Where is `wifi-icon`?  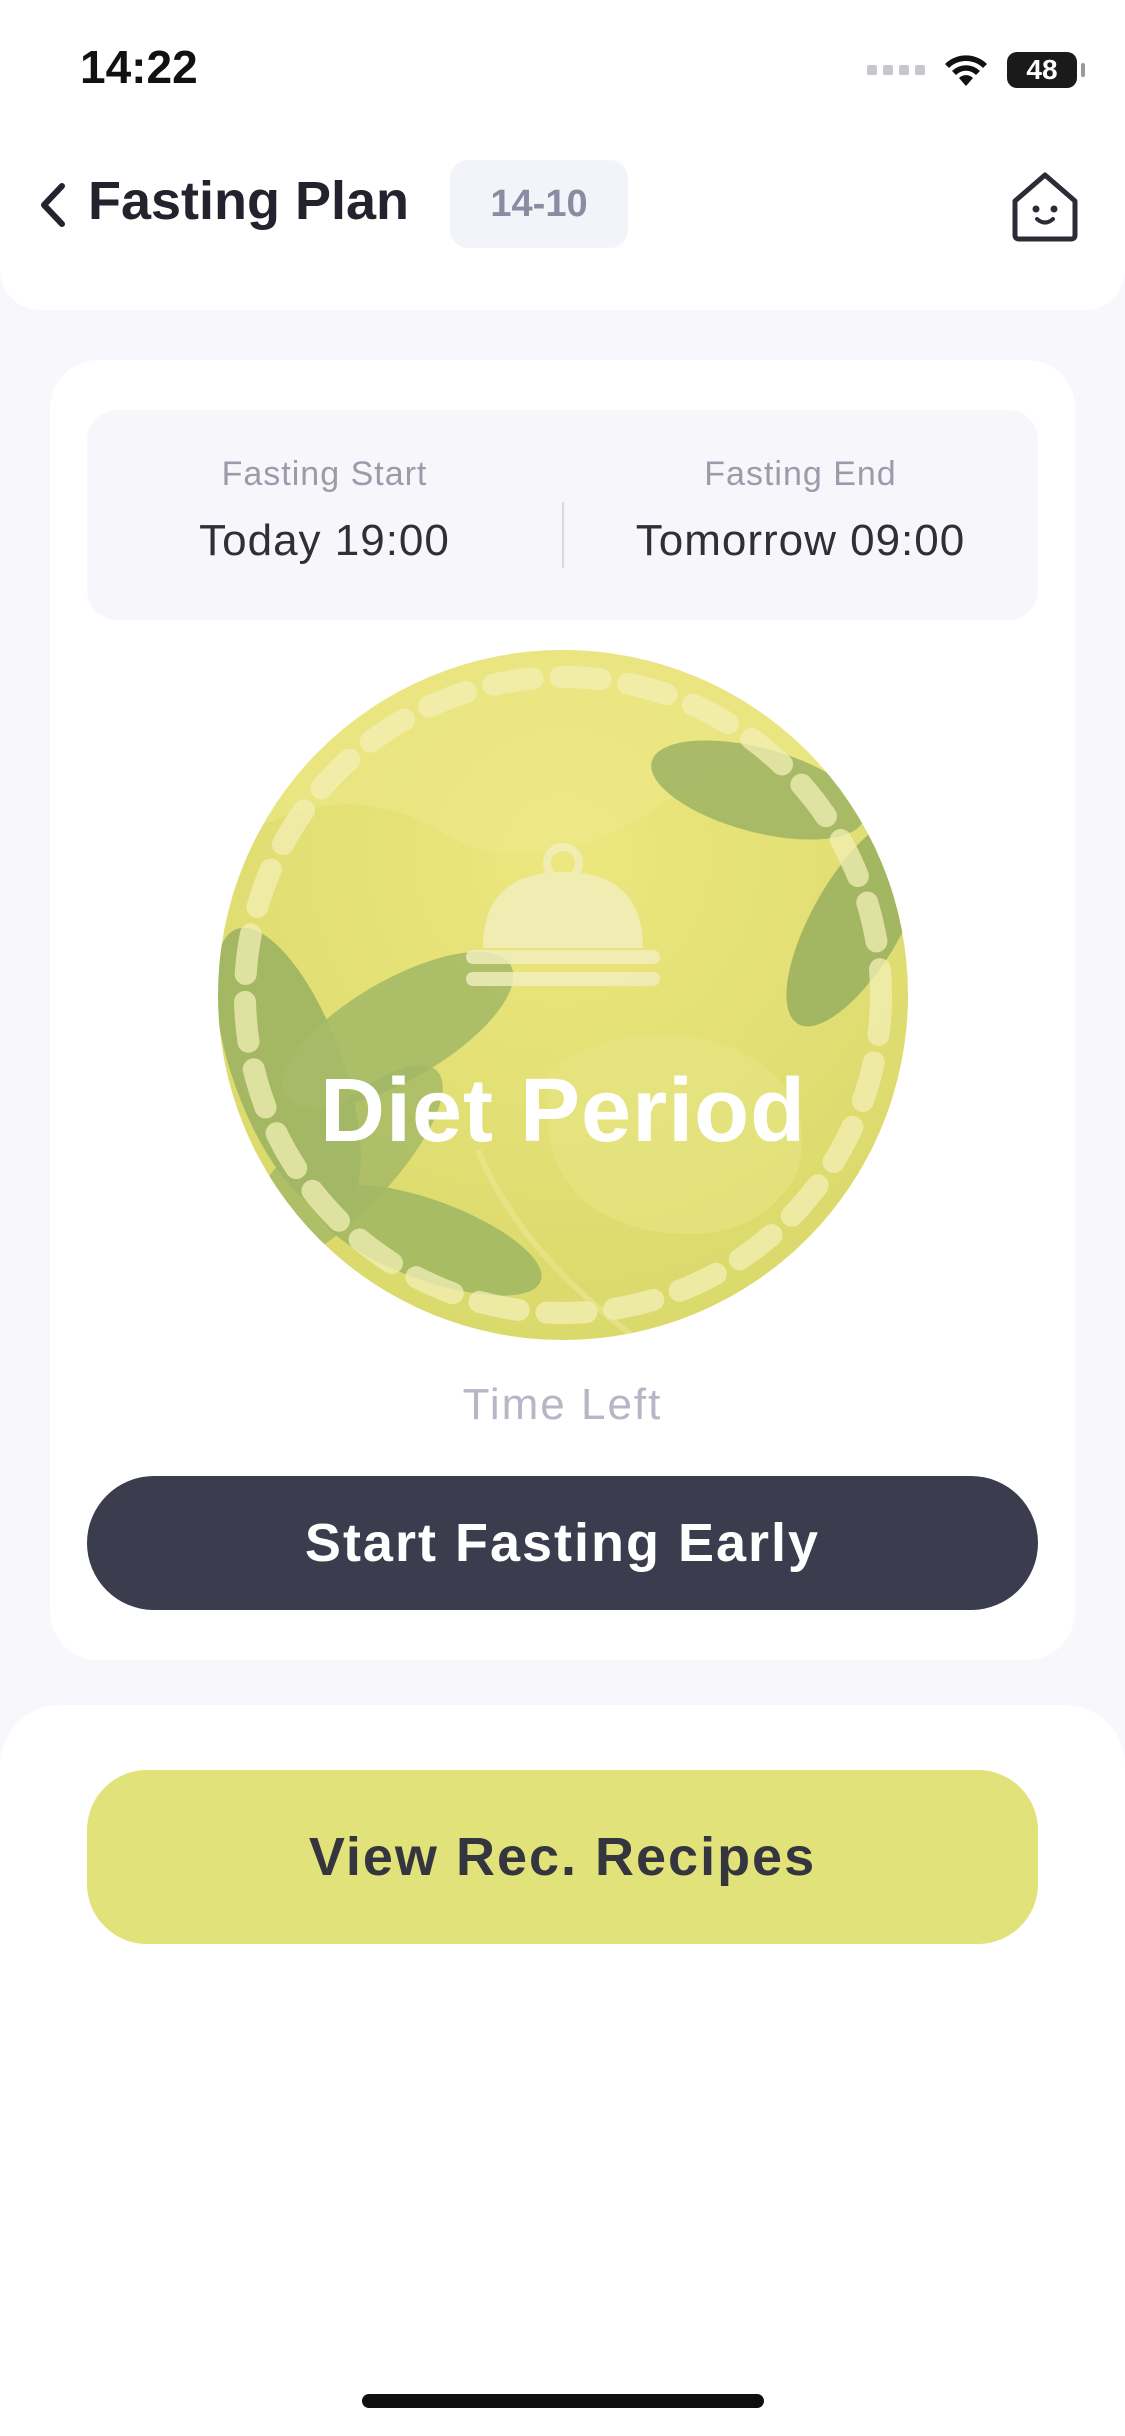 wifi-icon is located at coordinates (966, 70).